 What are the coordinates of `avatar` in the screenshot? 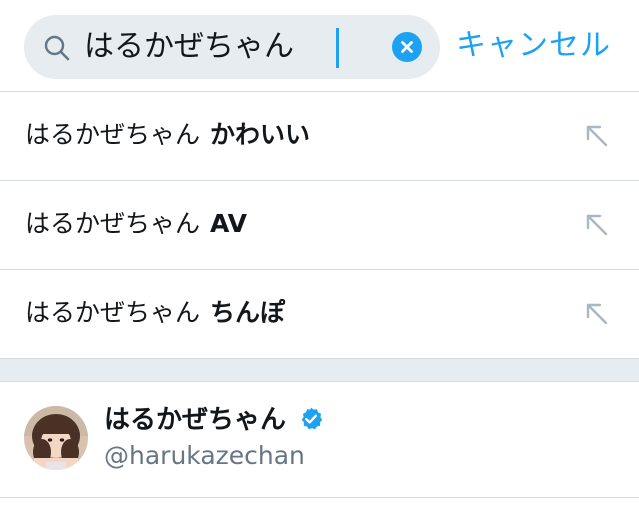 It's located at (56, 438).